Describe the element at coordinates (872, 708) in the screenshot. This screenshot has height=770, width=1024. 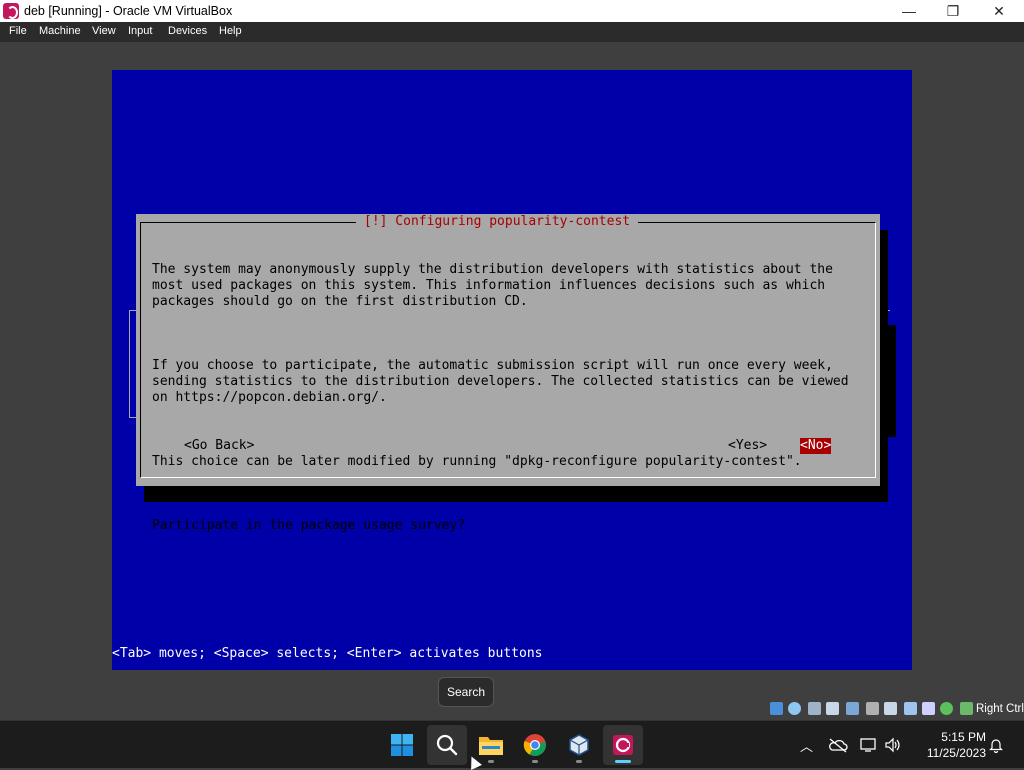
I see `shared-folders-icon` at that location.